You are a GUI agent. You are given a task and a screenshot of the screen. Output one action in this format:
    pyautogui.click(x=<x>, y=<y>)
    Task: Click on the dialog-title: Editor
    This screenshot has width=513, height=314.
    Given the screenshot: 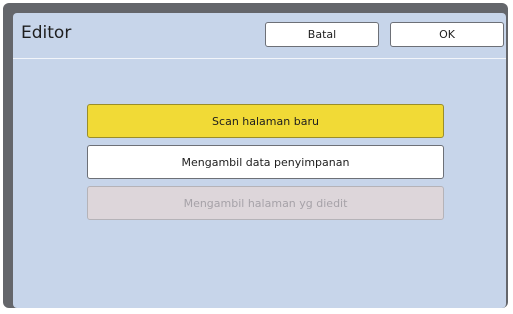 What is the action you would take?
    pyautogui.click(x=46, y=33)
    